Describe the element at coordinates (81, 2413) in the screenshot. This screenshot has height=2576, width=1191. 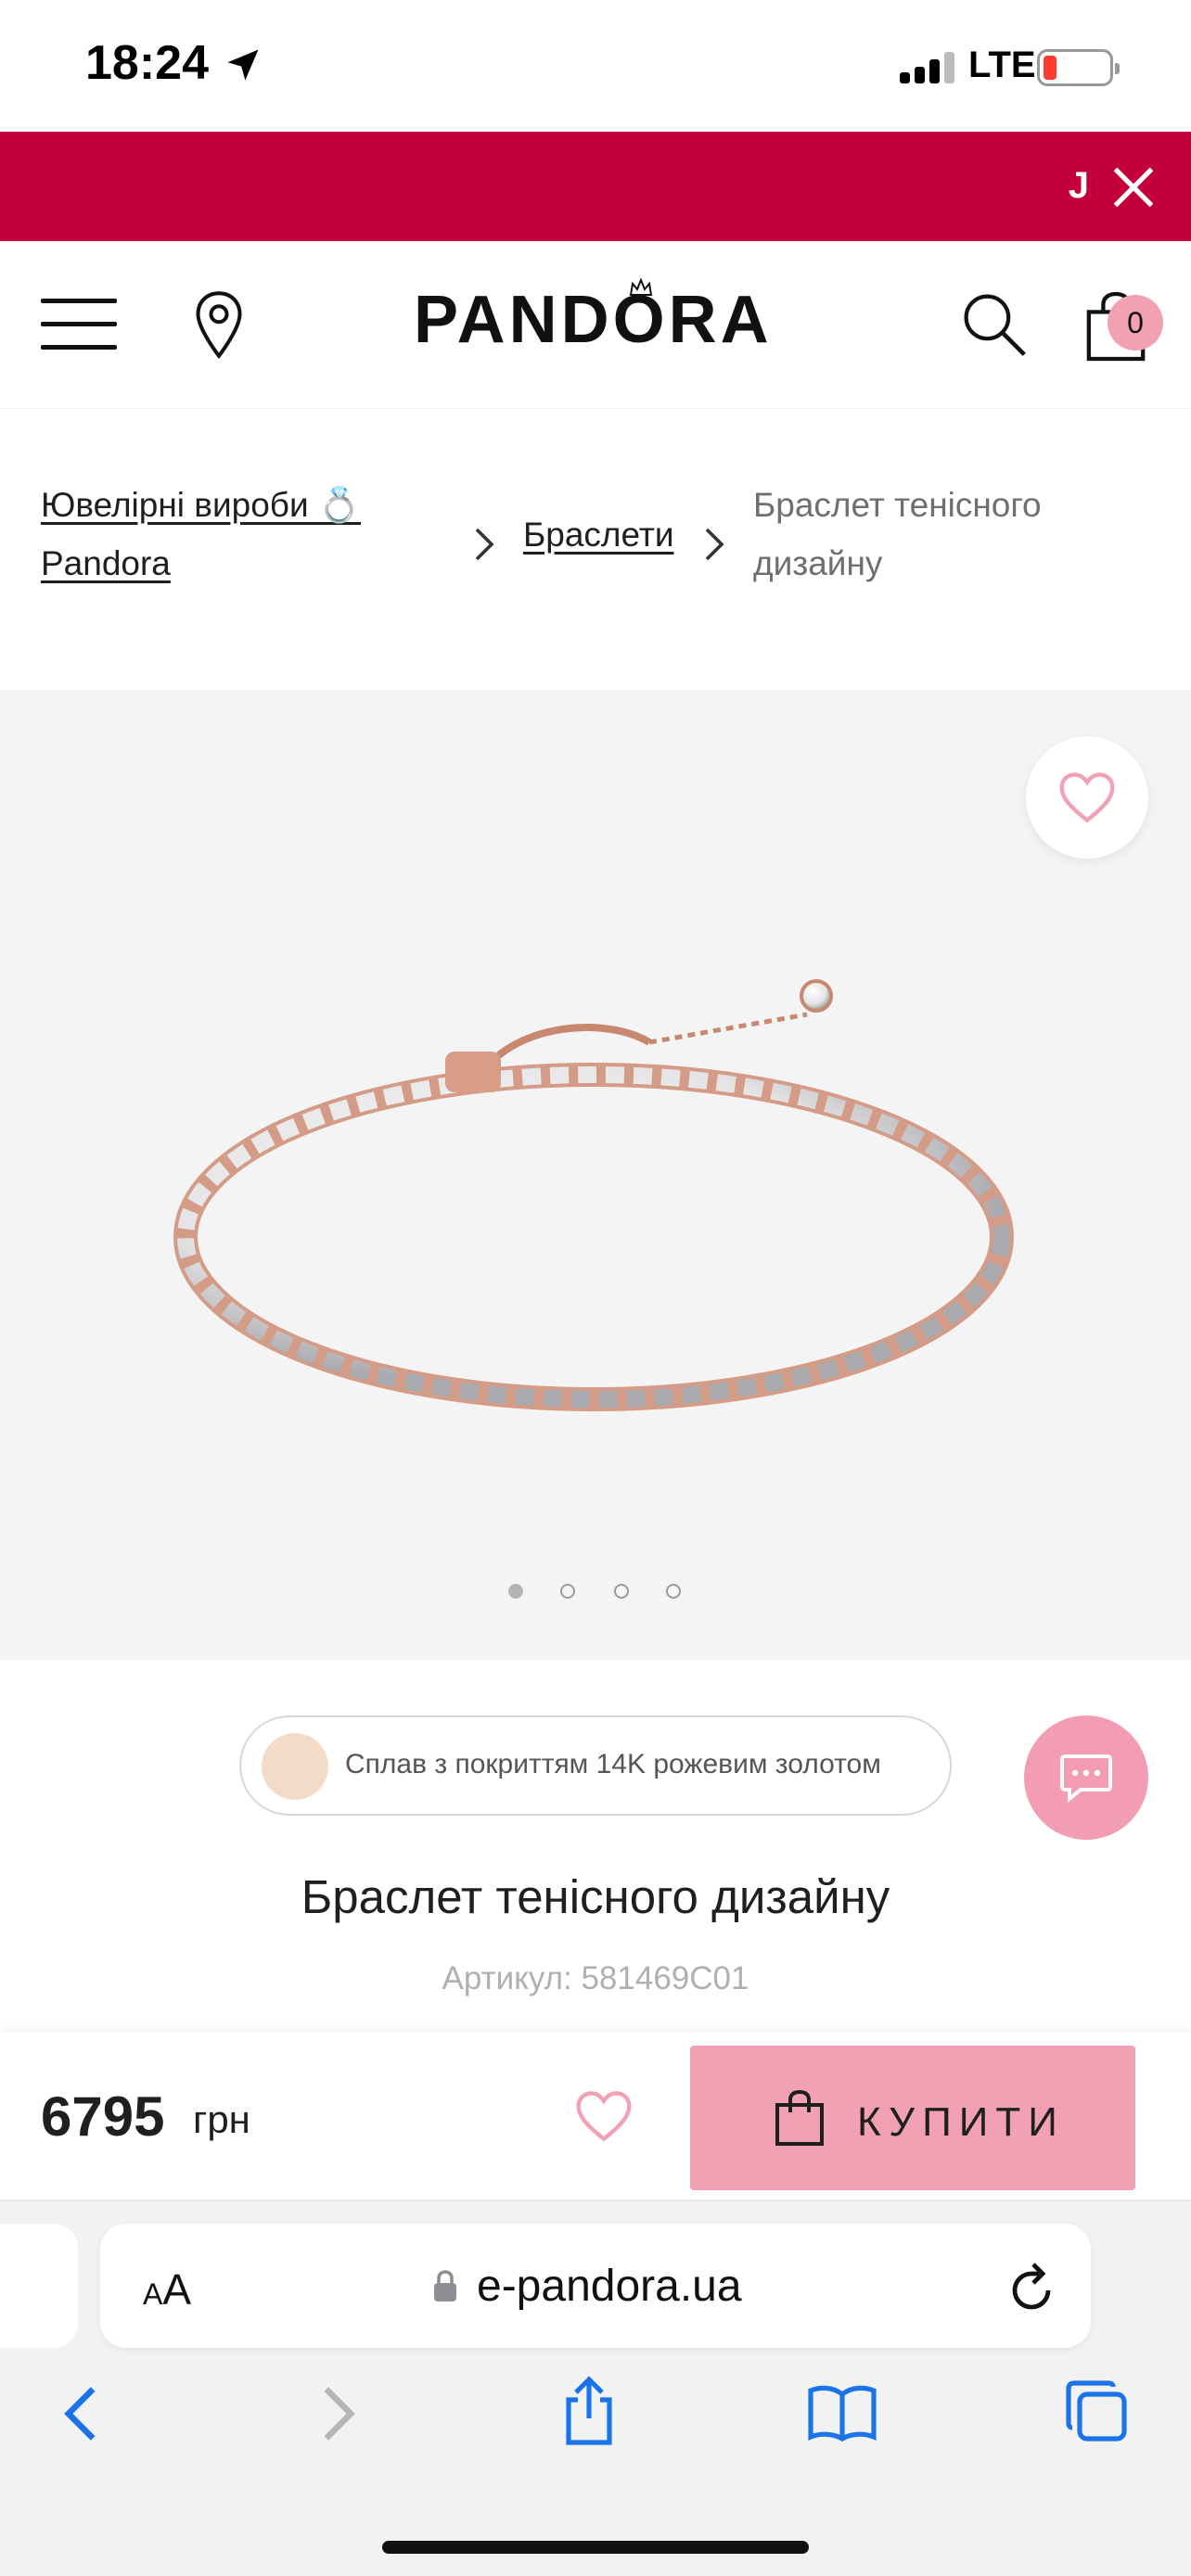
I see `back-icon` at that location.